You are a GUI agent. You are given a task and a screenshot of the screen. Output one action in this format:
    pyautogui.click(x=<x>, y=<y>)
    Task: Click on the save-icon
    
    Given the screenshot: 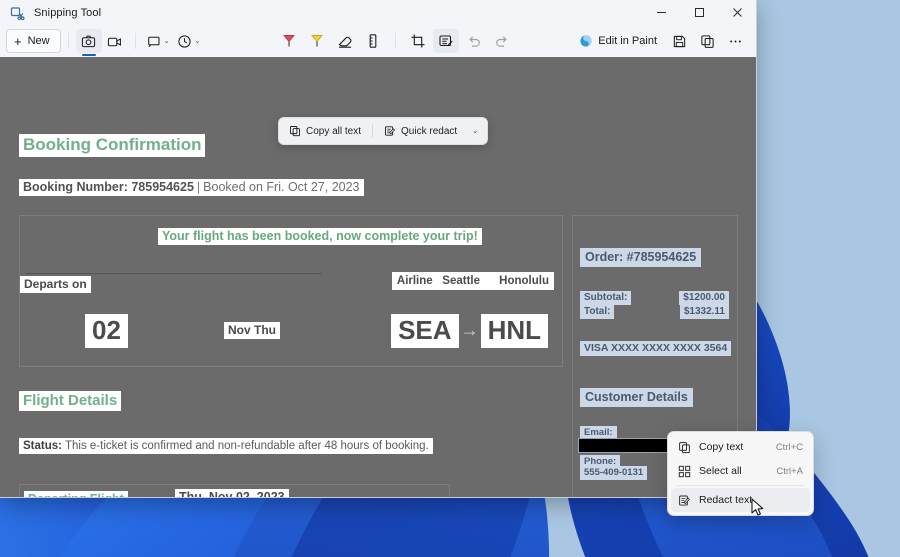 What is the action you would take?
    pyautogui.click(x=679, y=41)
    